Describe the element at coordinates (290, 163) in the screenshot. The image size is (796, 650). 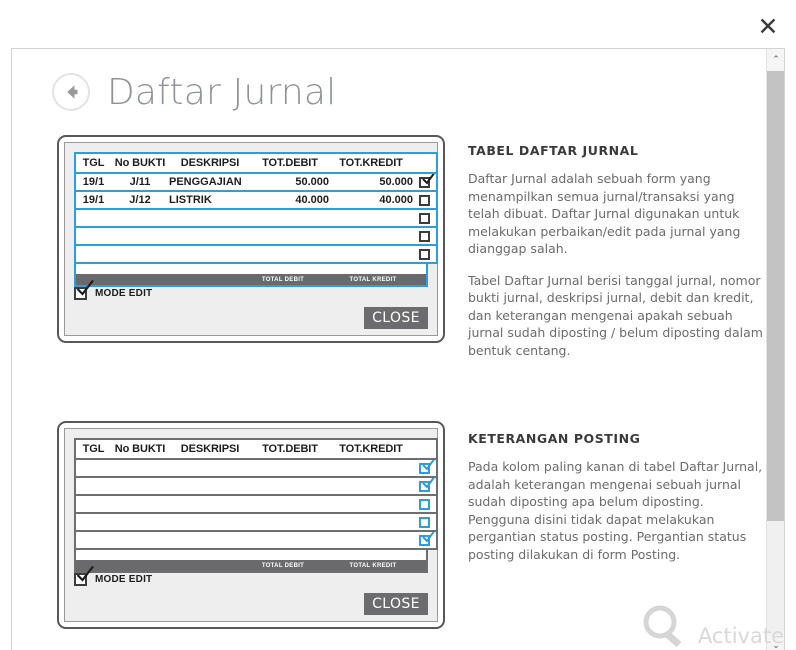
I see `col-debit: TOT.DEBIT` at that location.